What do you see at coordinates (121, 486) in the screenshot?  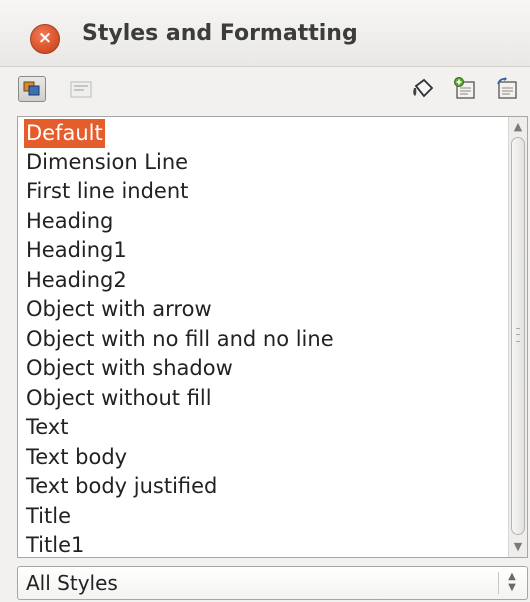 I see `style-item: Text body justified` at bounding box center [121, 486].